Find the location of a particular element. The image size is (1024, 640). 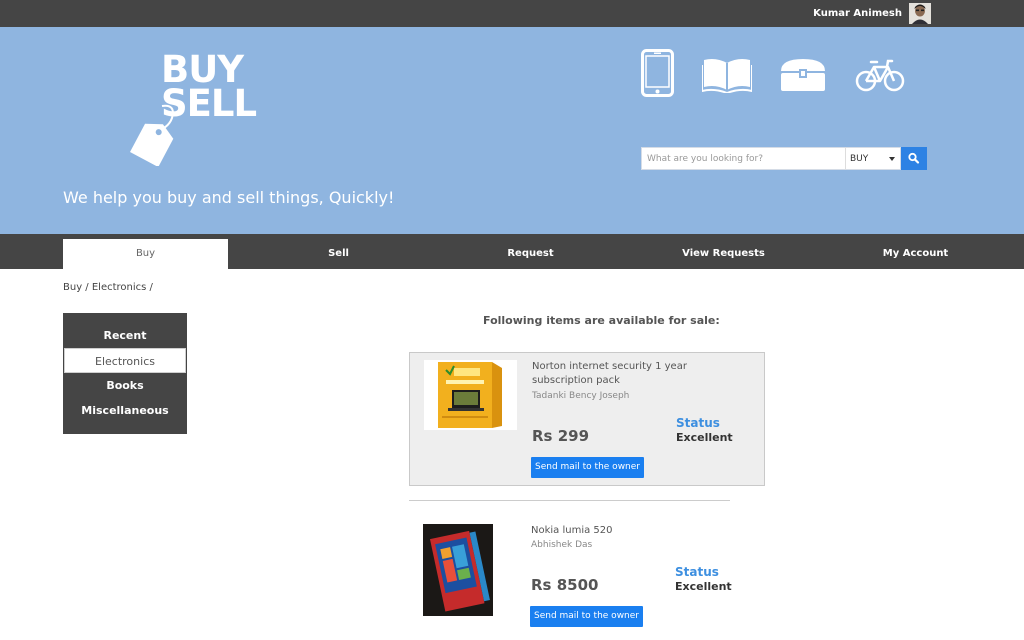

chest-icon is located at coordinates (803, 75).